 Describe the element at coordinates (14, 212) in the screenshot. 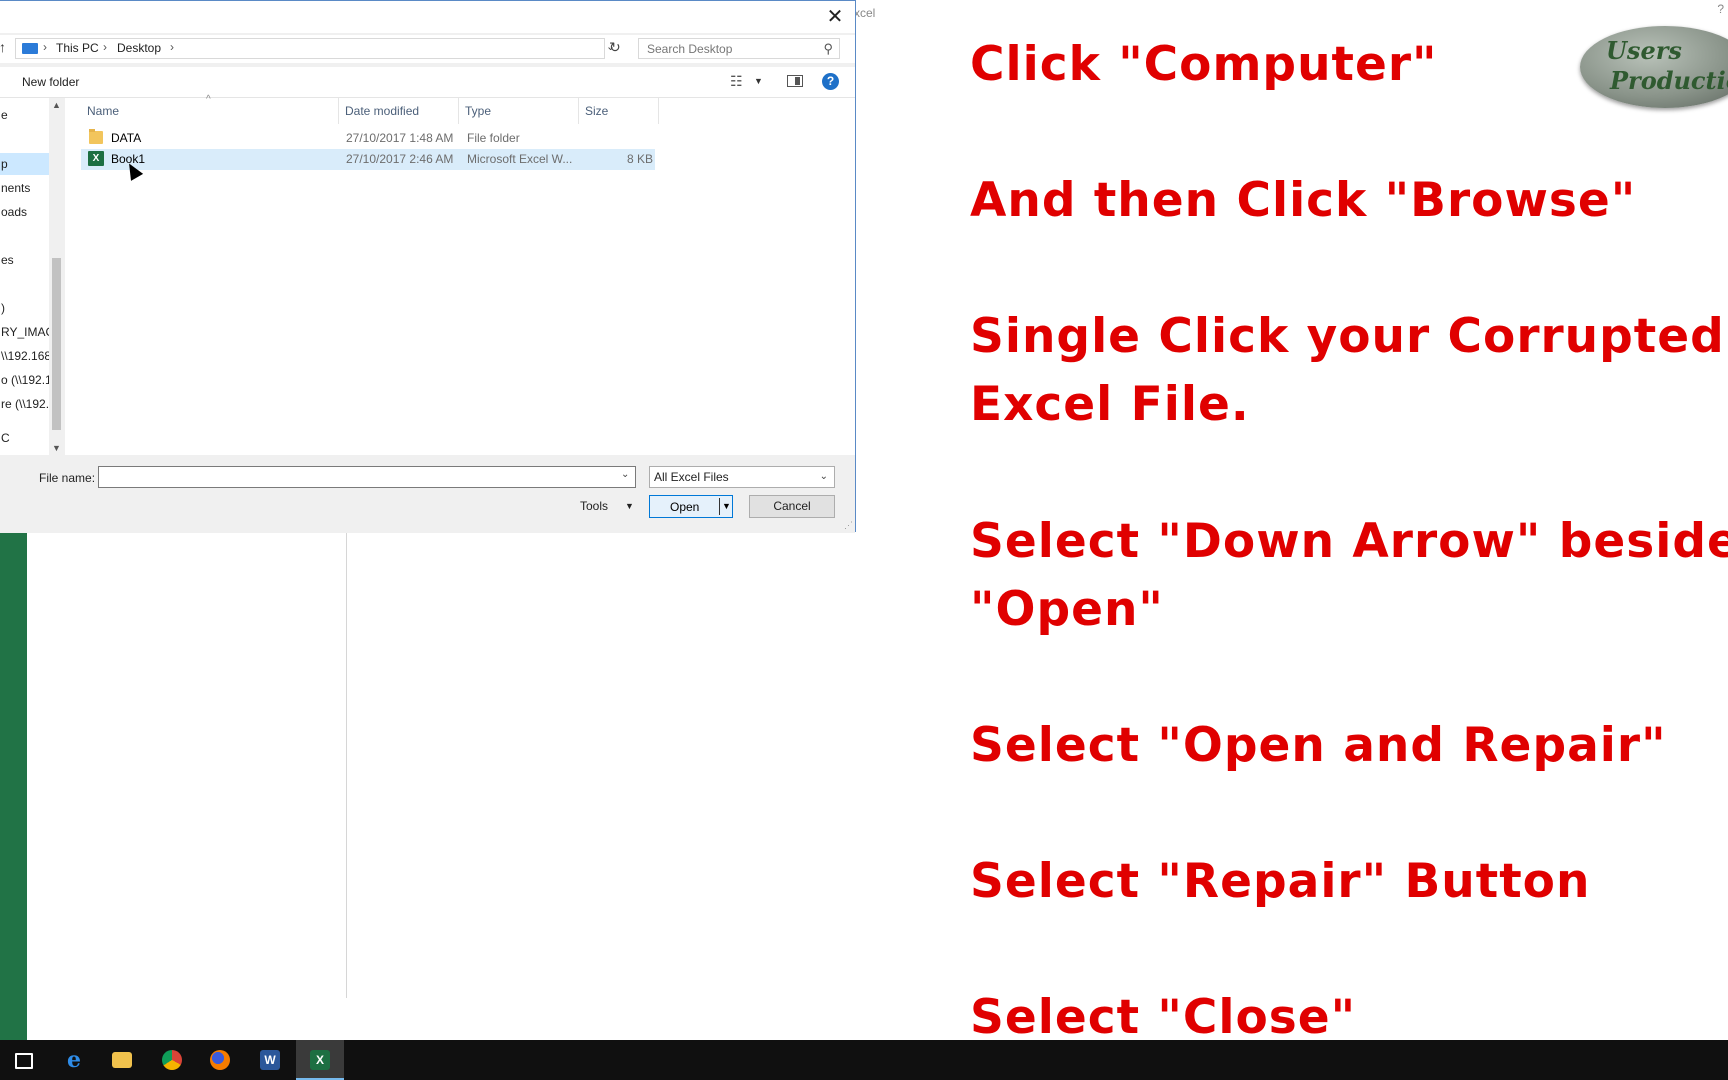

I see `nav-item: oads` at that location.